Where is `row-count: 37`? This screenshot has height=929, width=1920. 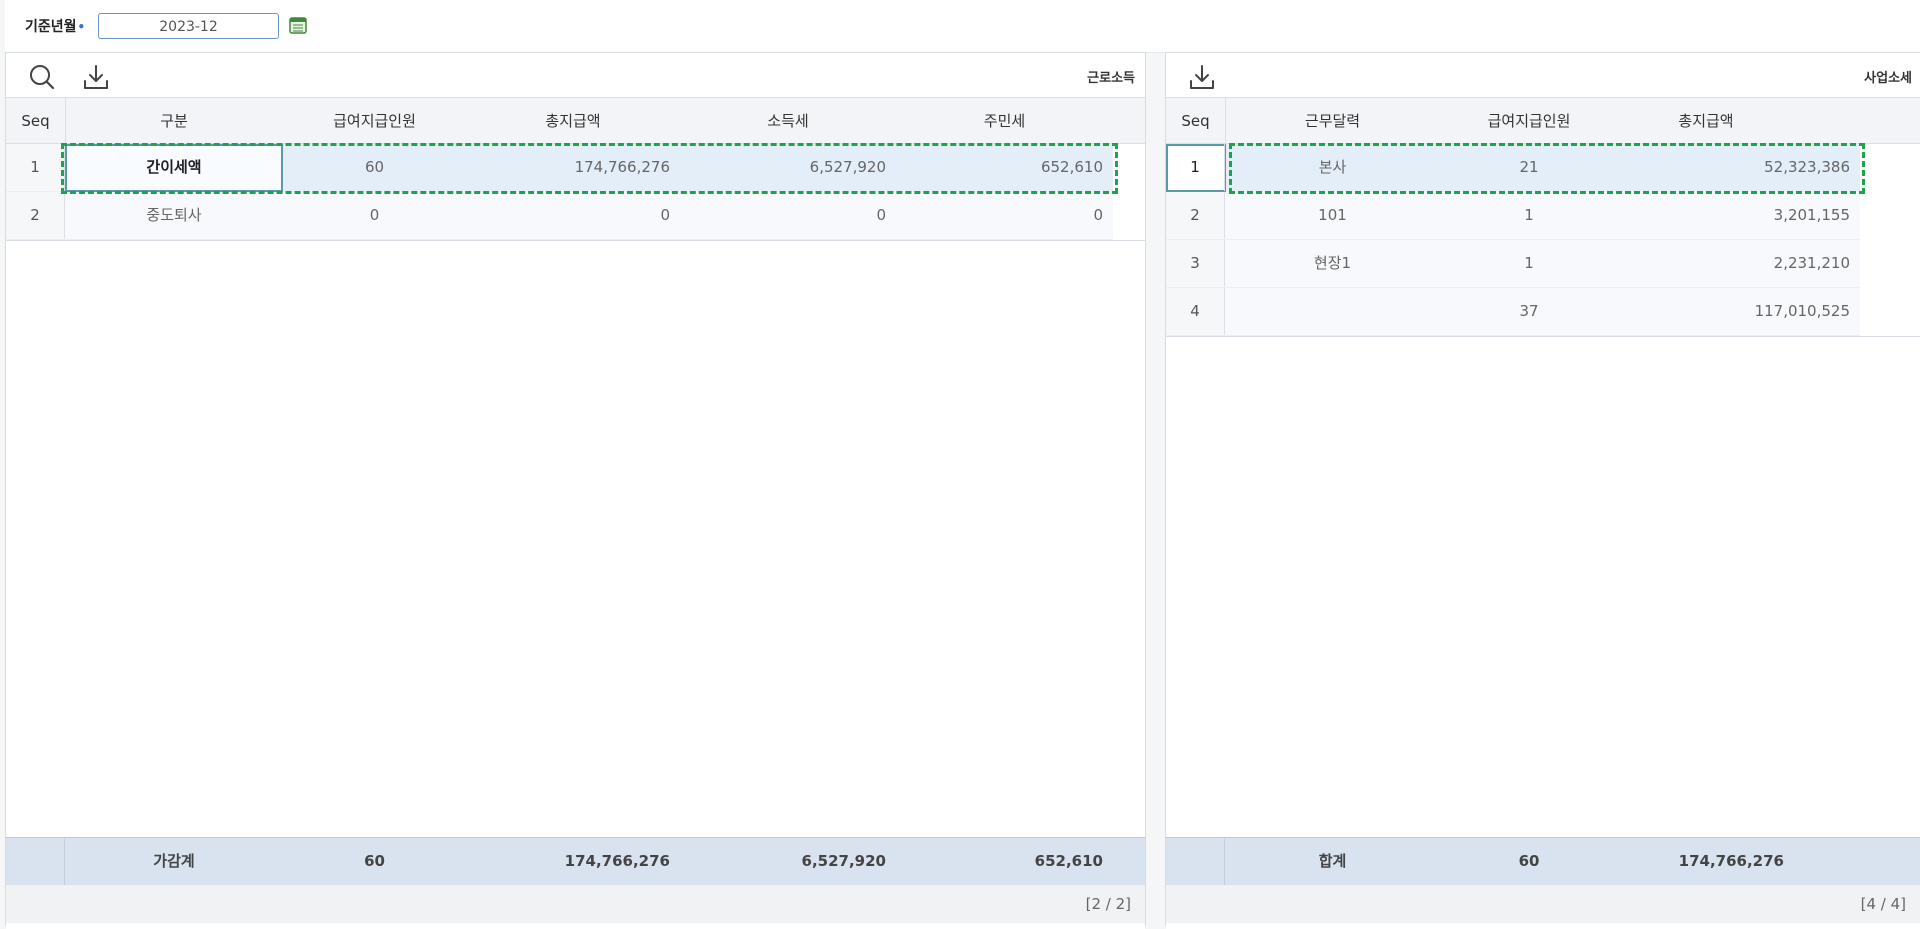 row-count: 37 is located at coordinates (1529, 311).